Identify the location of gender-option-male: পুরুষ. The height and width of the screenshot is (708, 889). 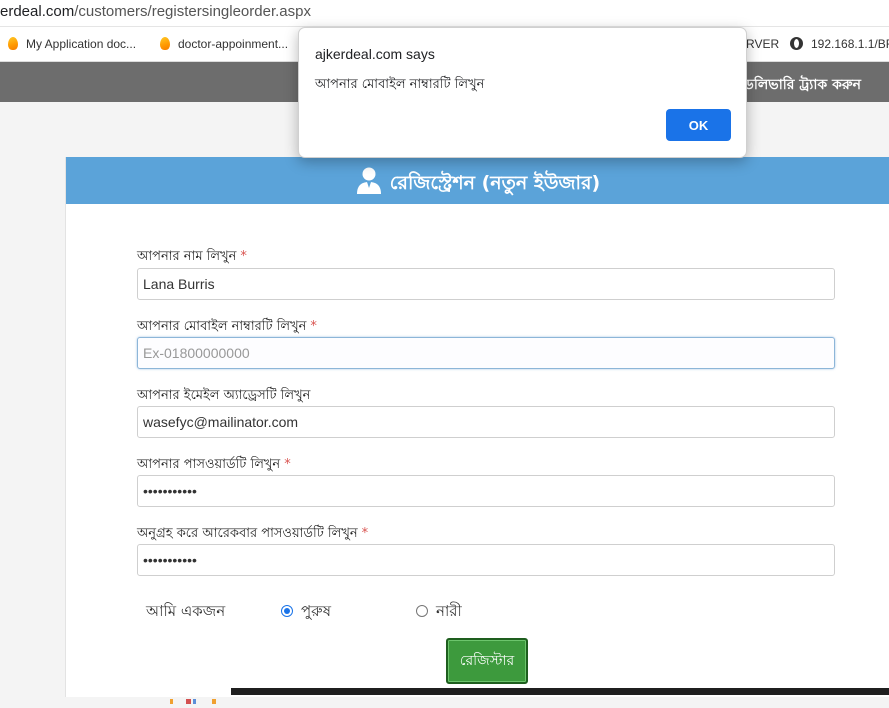
(306, 612).